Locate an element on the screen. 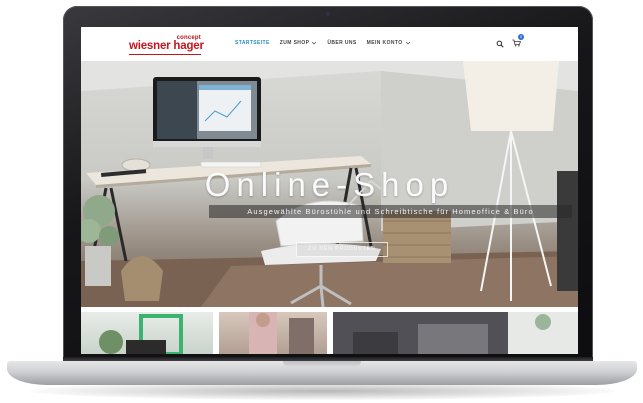 The image size is (643, 403). cart-count-badge: 0 is located at coordinates (521, 37).